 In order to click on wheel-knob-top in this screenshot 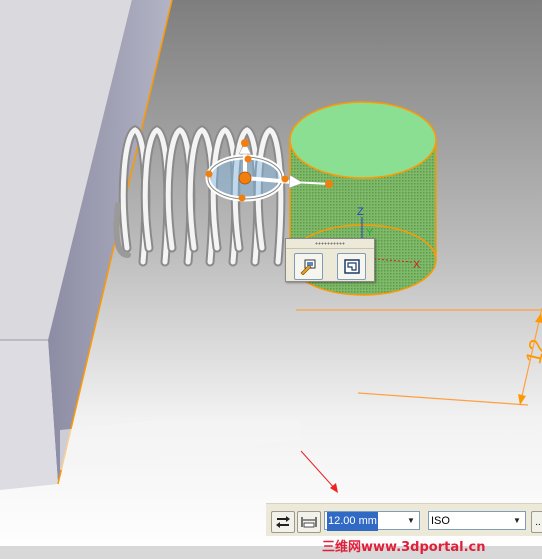, I will do `click(245, 143)`.